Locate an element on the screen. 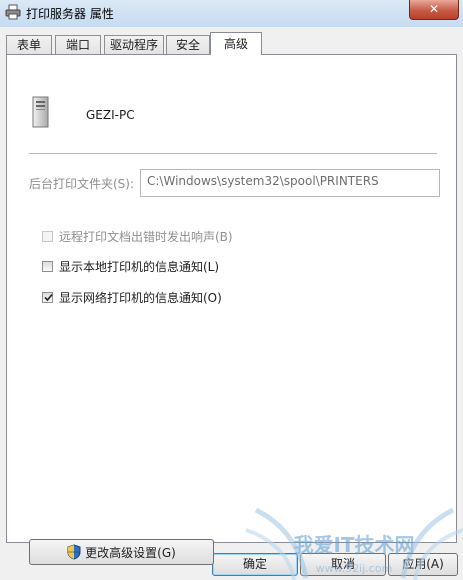  title-bar: 打印服务器 属性 ✕ is located at coordinates (231, 13).